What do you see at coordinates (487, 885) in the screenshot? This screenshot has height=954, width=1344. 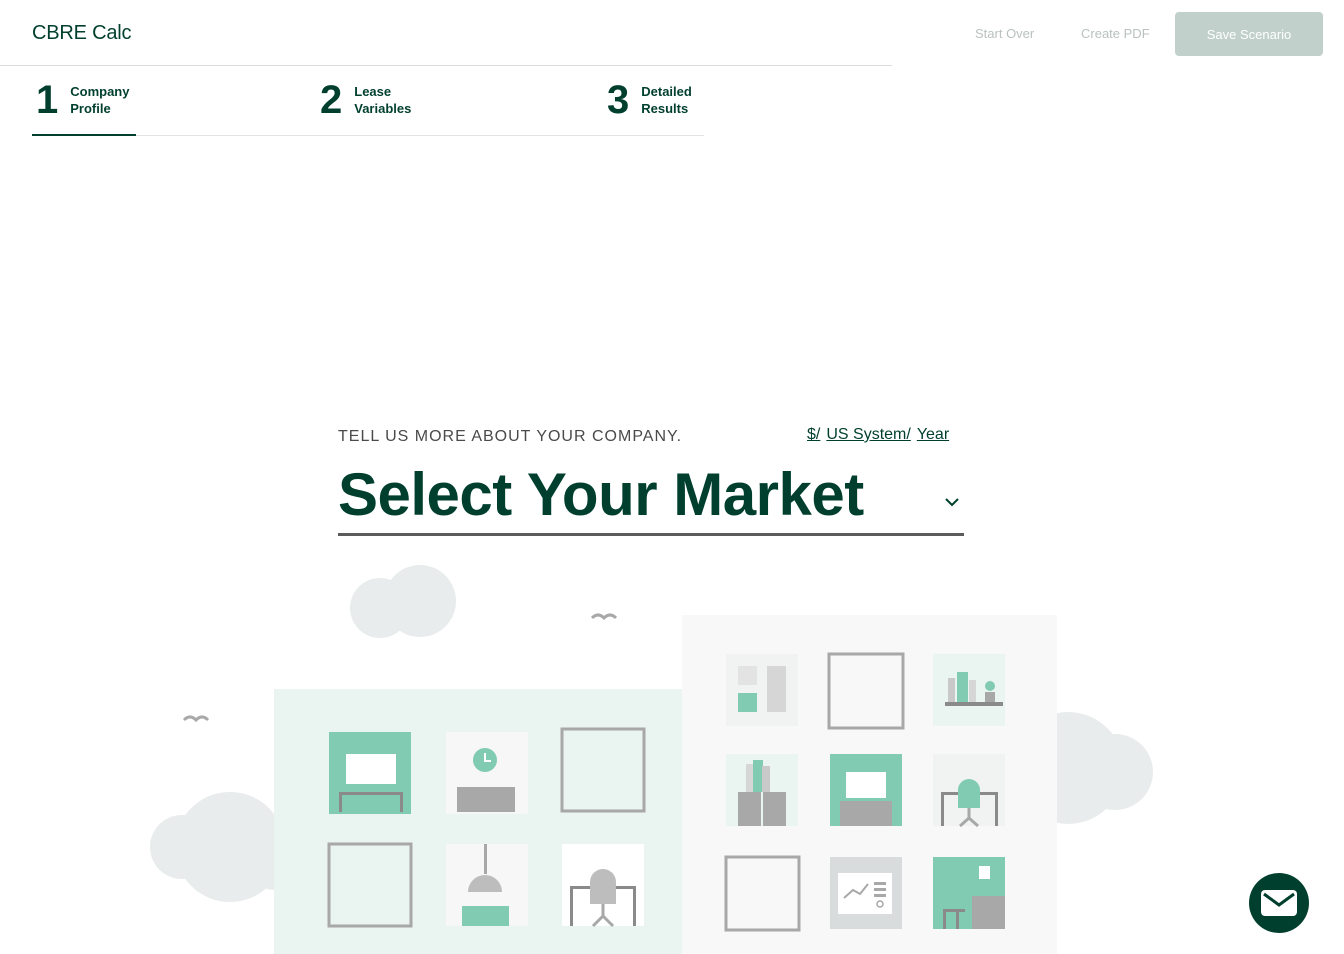 I see `lamp-window` at bounding box center [487, 885].